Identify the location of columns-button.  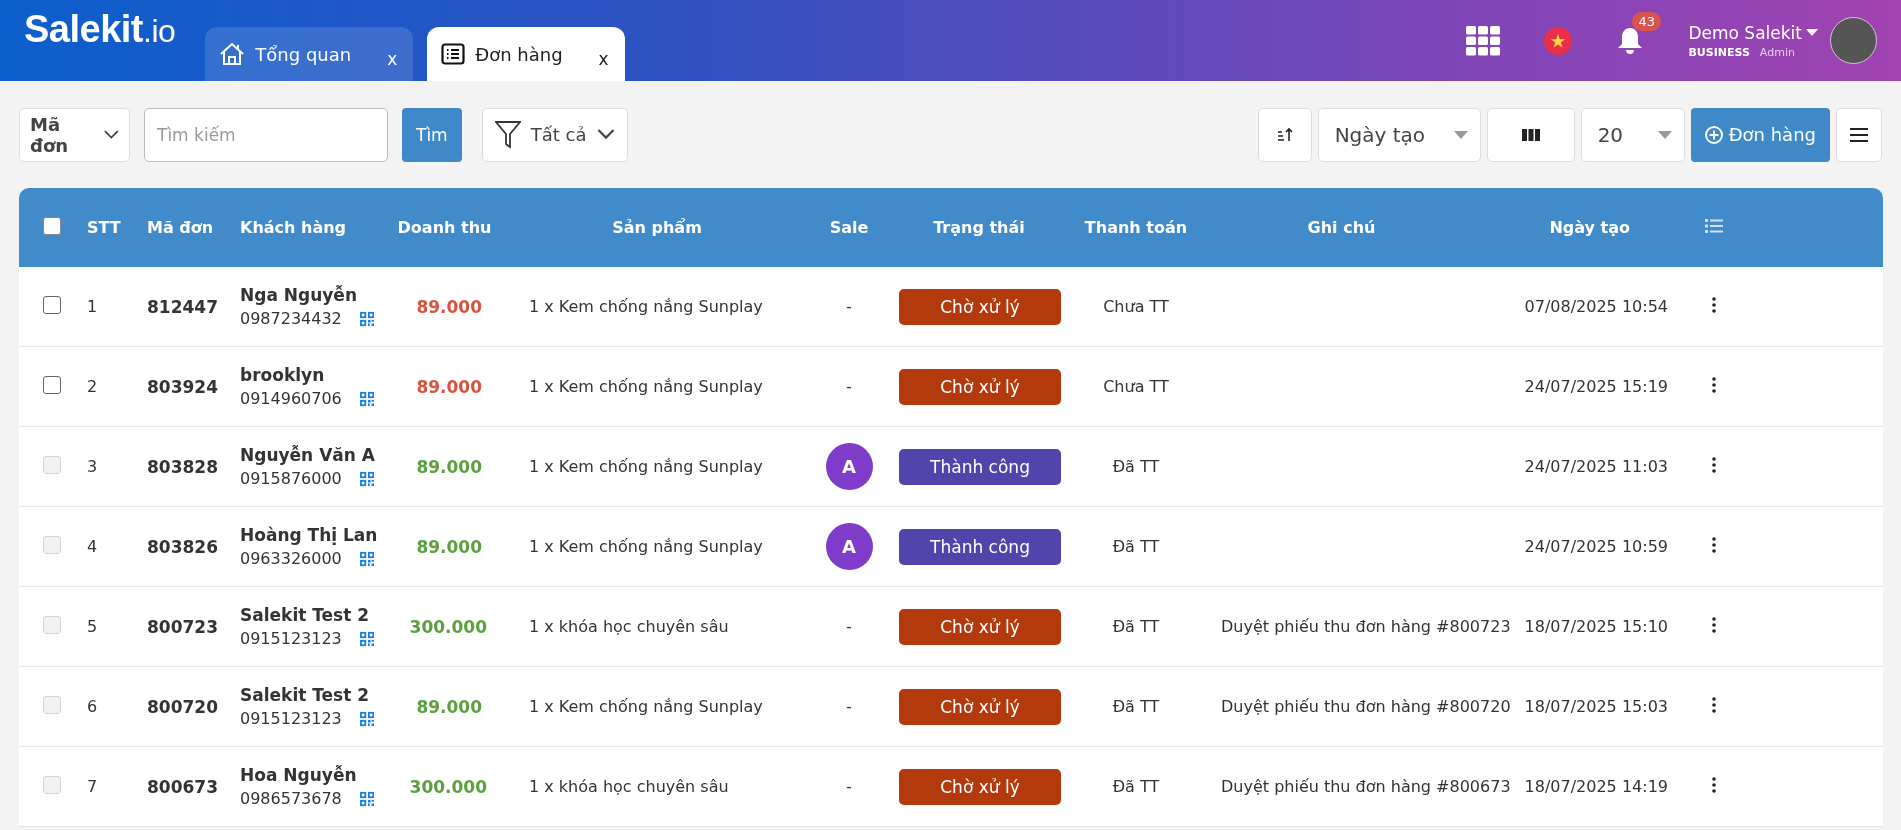
(1530, 134).